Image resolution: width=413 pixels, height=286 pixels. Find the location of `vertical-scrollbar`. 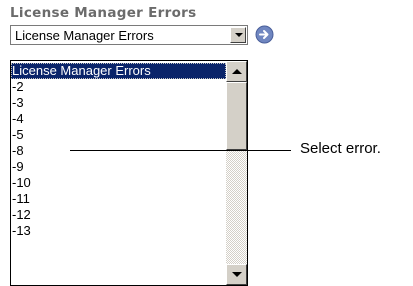

vertical-scrollbar is located at coordinates (236, 173).